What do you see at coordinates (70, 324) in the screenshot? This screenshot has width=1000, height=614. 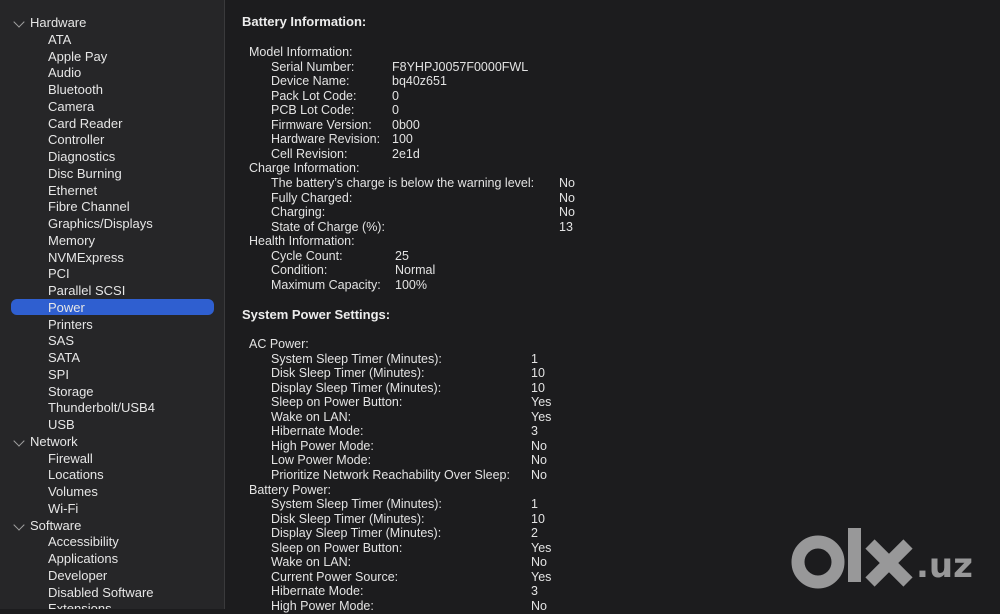 I see `sidebar-item-printers: Printers` at bounding box center [70, 324].